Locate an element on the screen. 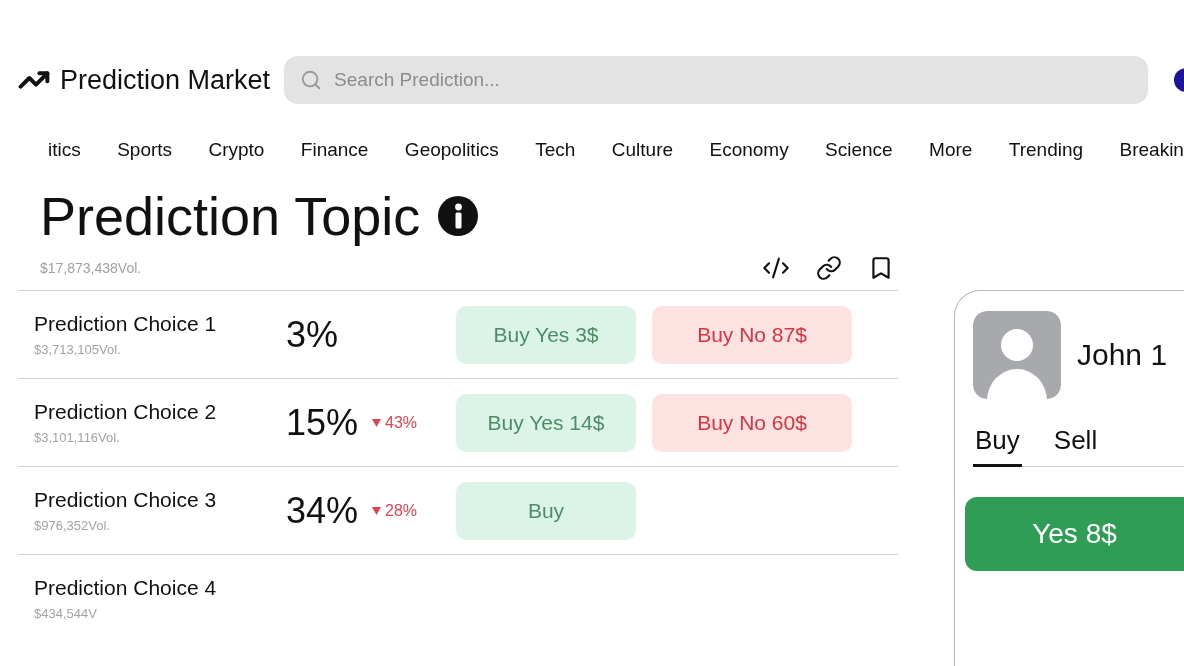 This screenshot has width=1184, height=666. change-value: 43% is located at coordinates (401, 422).